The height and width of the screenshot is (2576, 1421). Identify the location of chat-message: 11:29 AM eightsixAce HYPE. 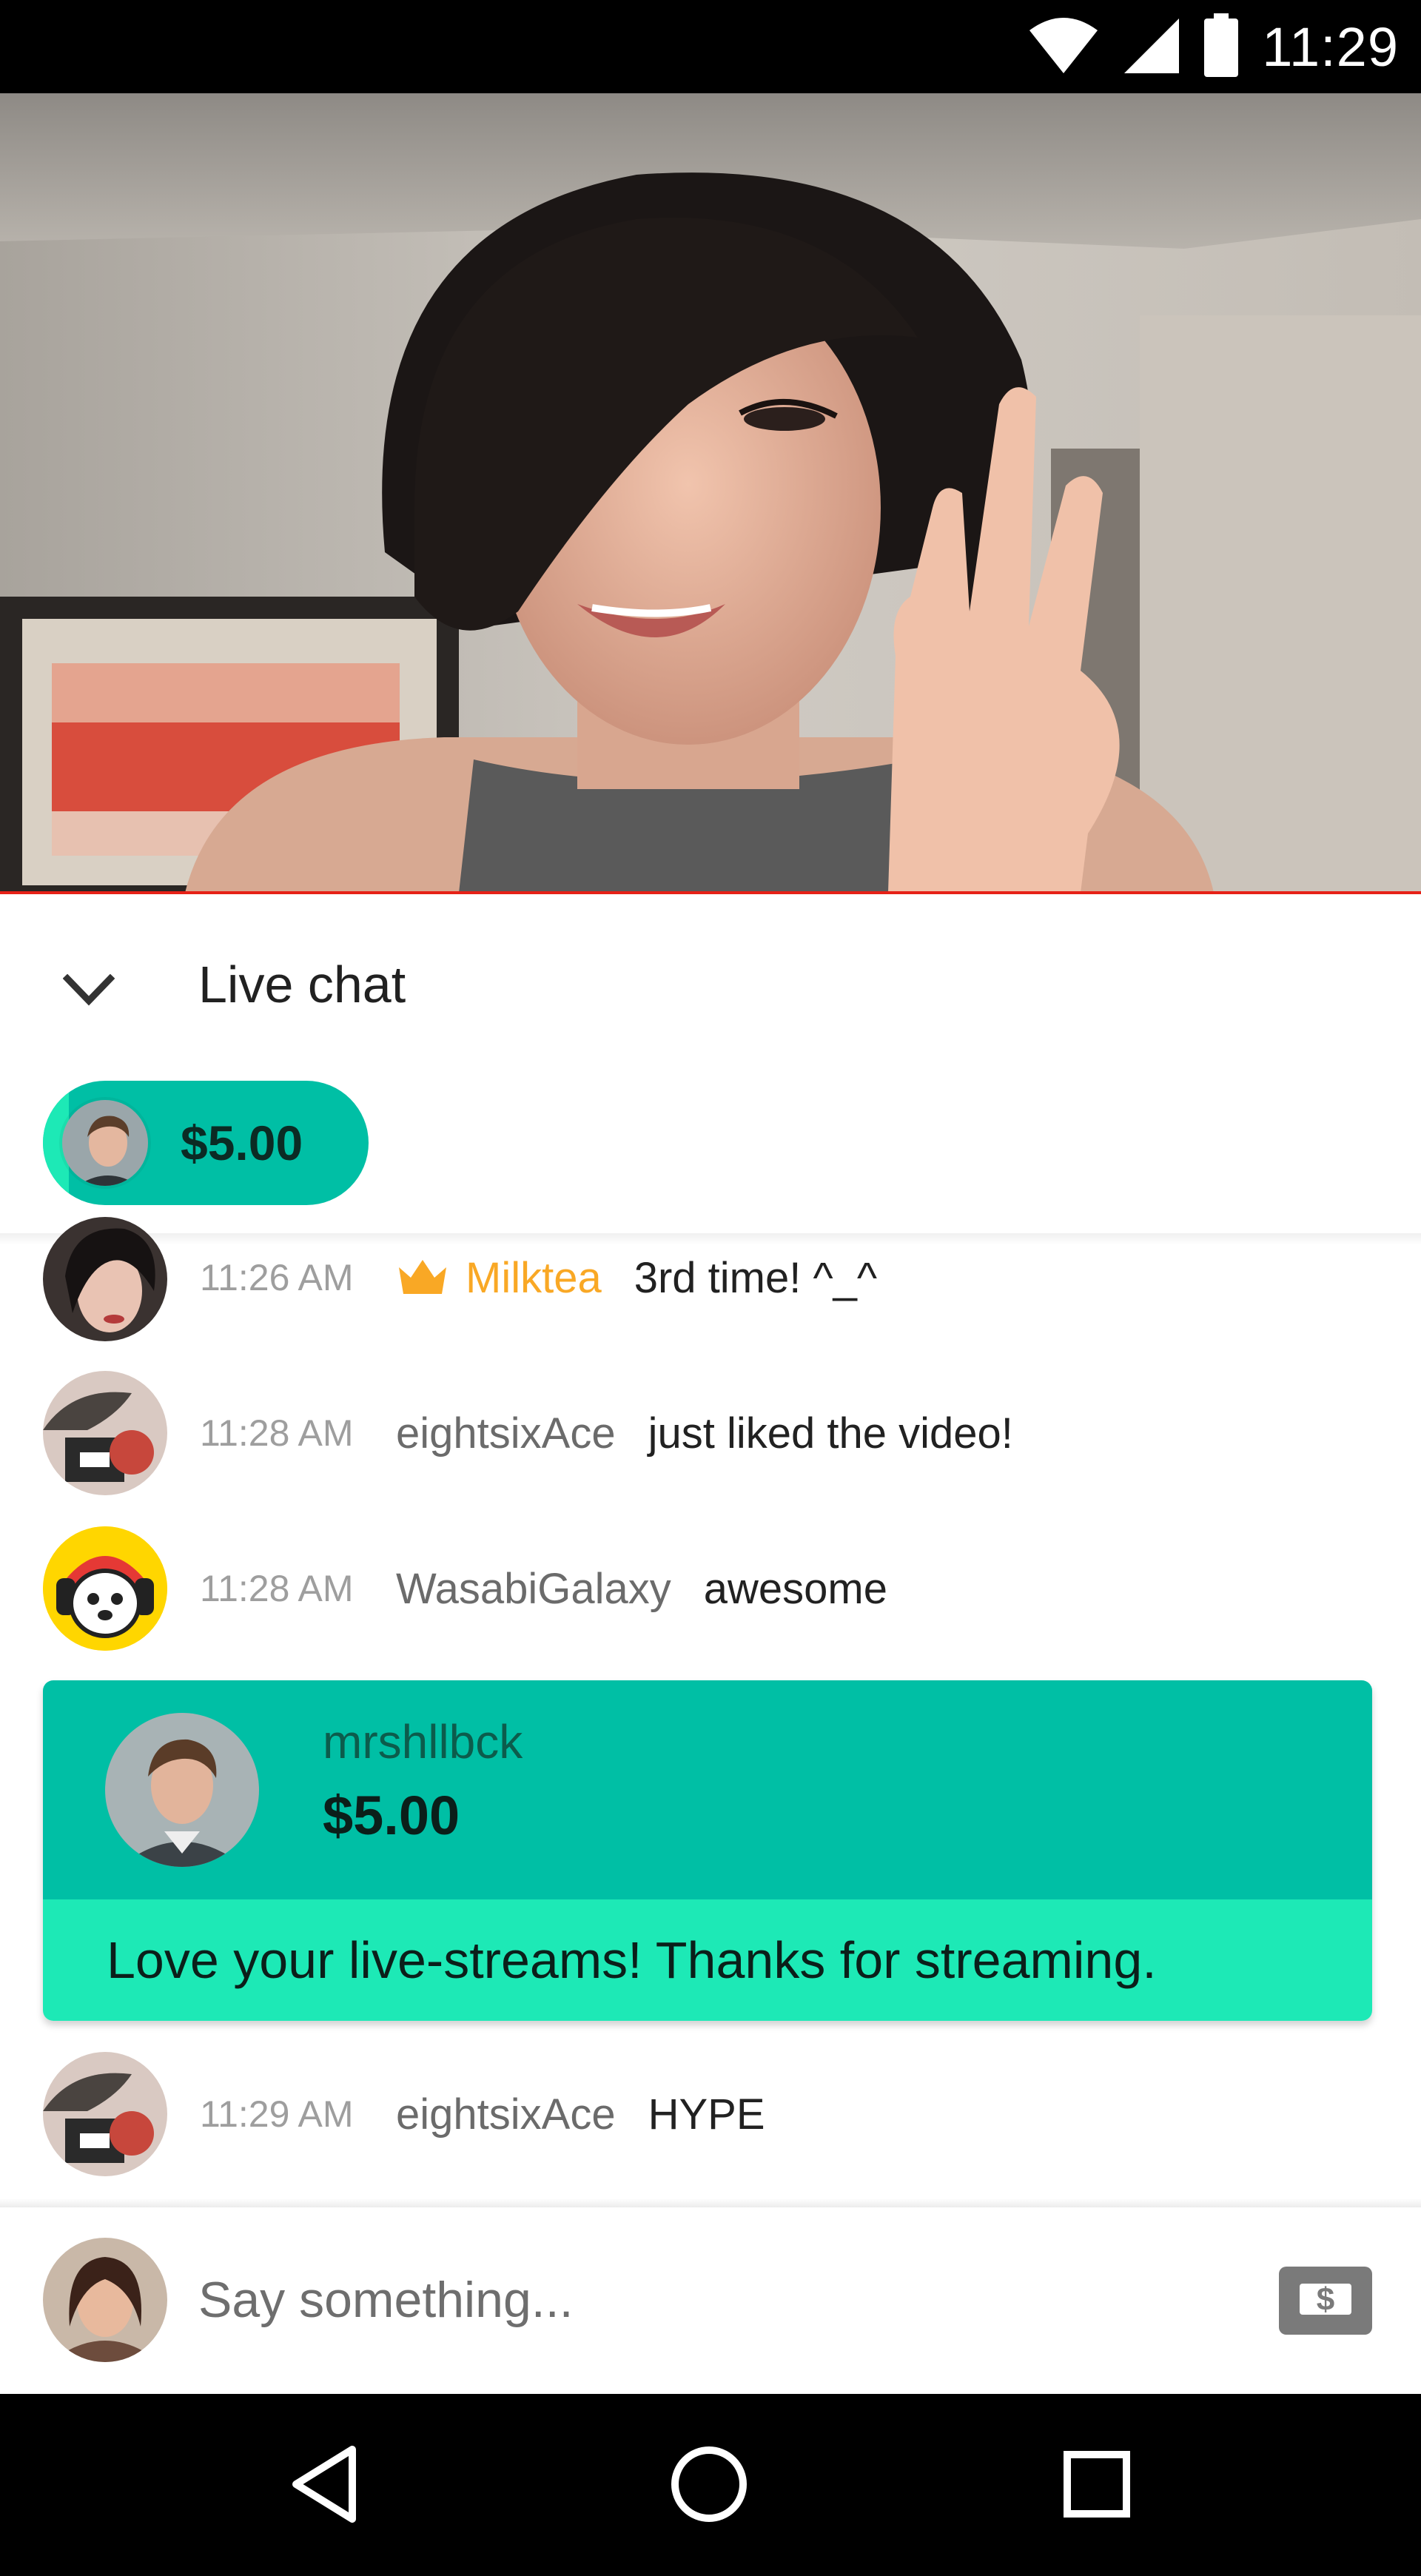
(710, 2114).